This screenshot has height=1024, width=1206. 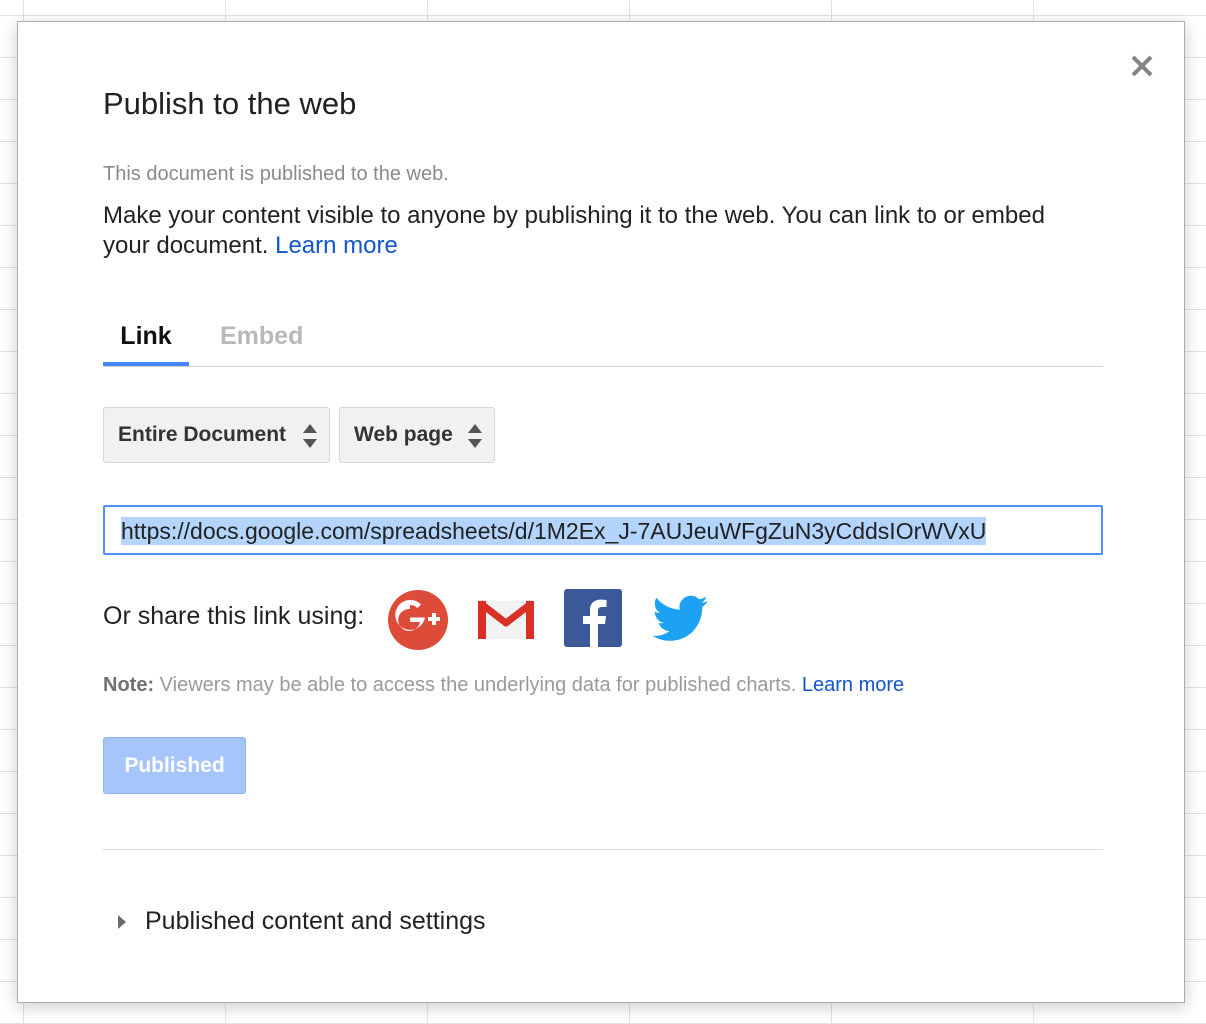 I want to click on note-learn-more-link: Learn more, so click(x=853, y=685).